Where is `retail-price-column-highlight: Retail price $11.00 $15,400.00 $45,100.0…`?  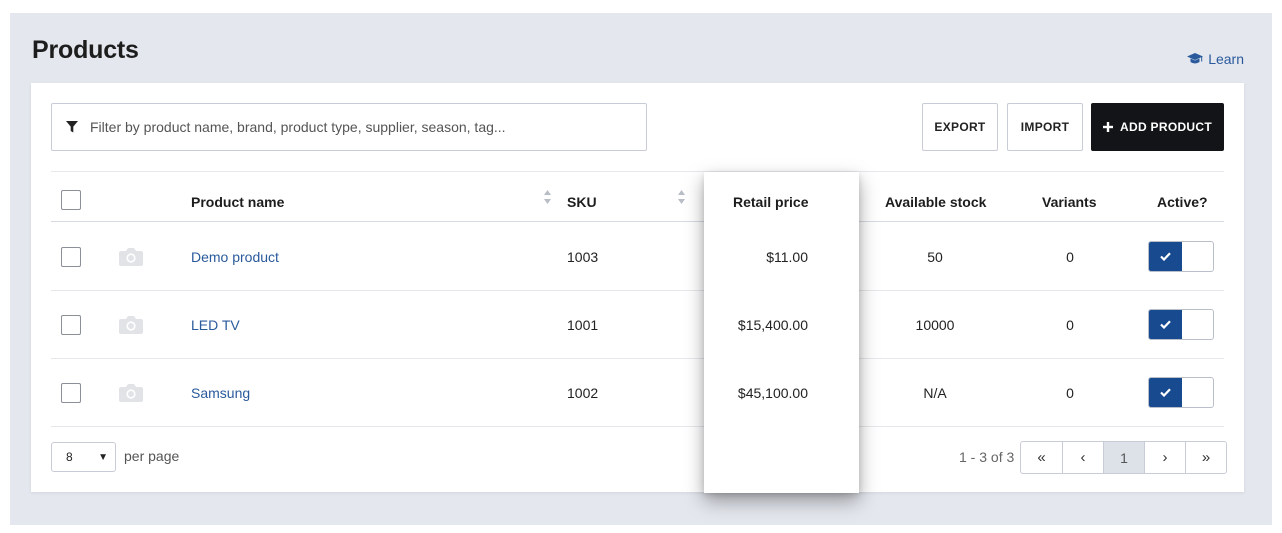 retail-price-column-highlight: Retail price $11.00 $15,400.00 $45,100.0… is located at coordinates (781, 332).